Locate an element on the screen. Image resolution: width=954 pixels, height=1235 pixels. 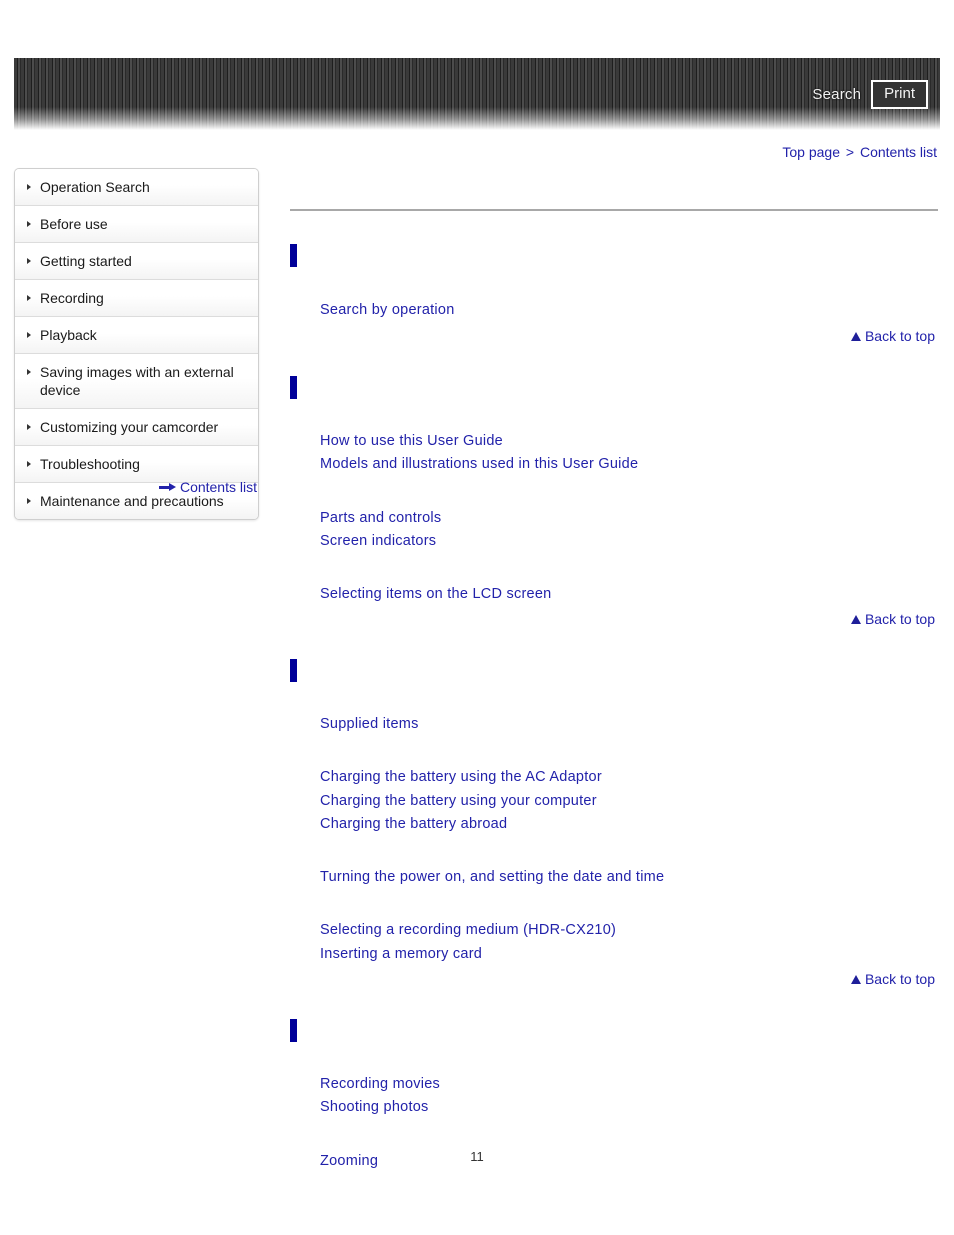
content-link: Shooting photos is located at coordinates (380, 1107).